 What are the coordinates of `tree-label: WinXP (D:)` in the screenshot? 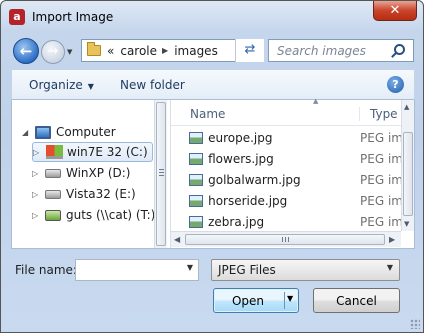 It's located at (98, 173).